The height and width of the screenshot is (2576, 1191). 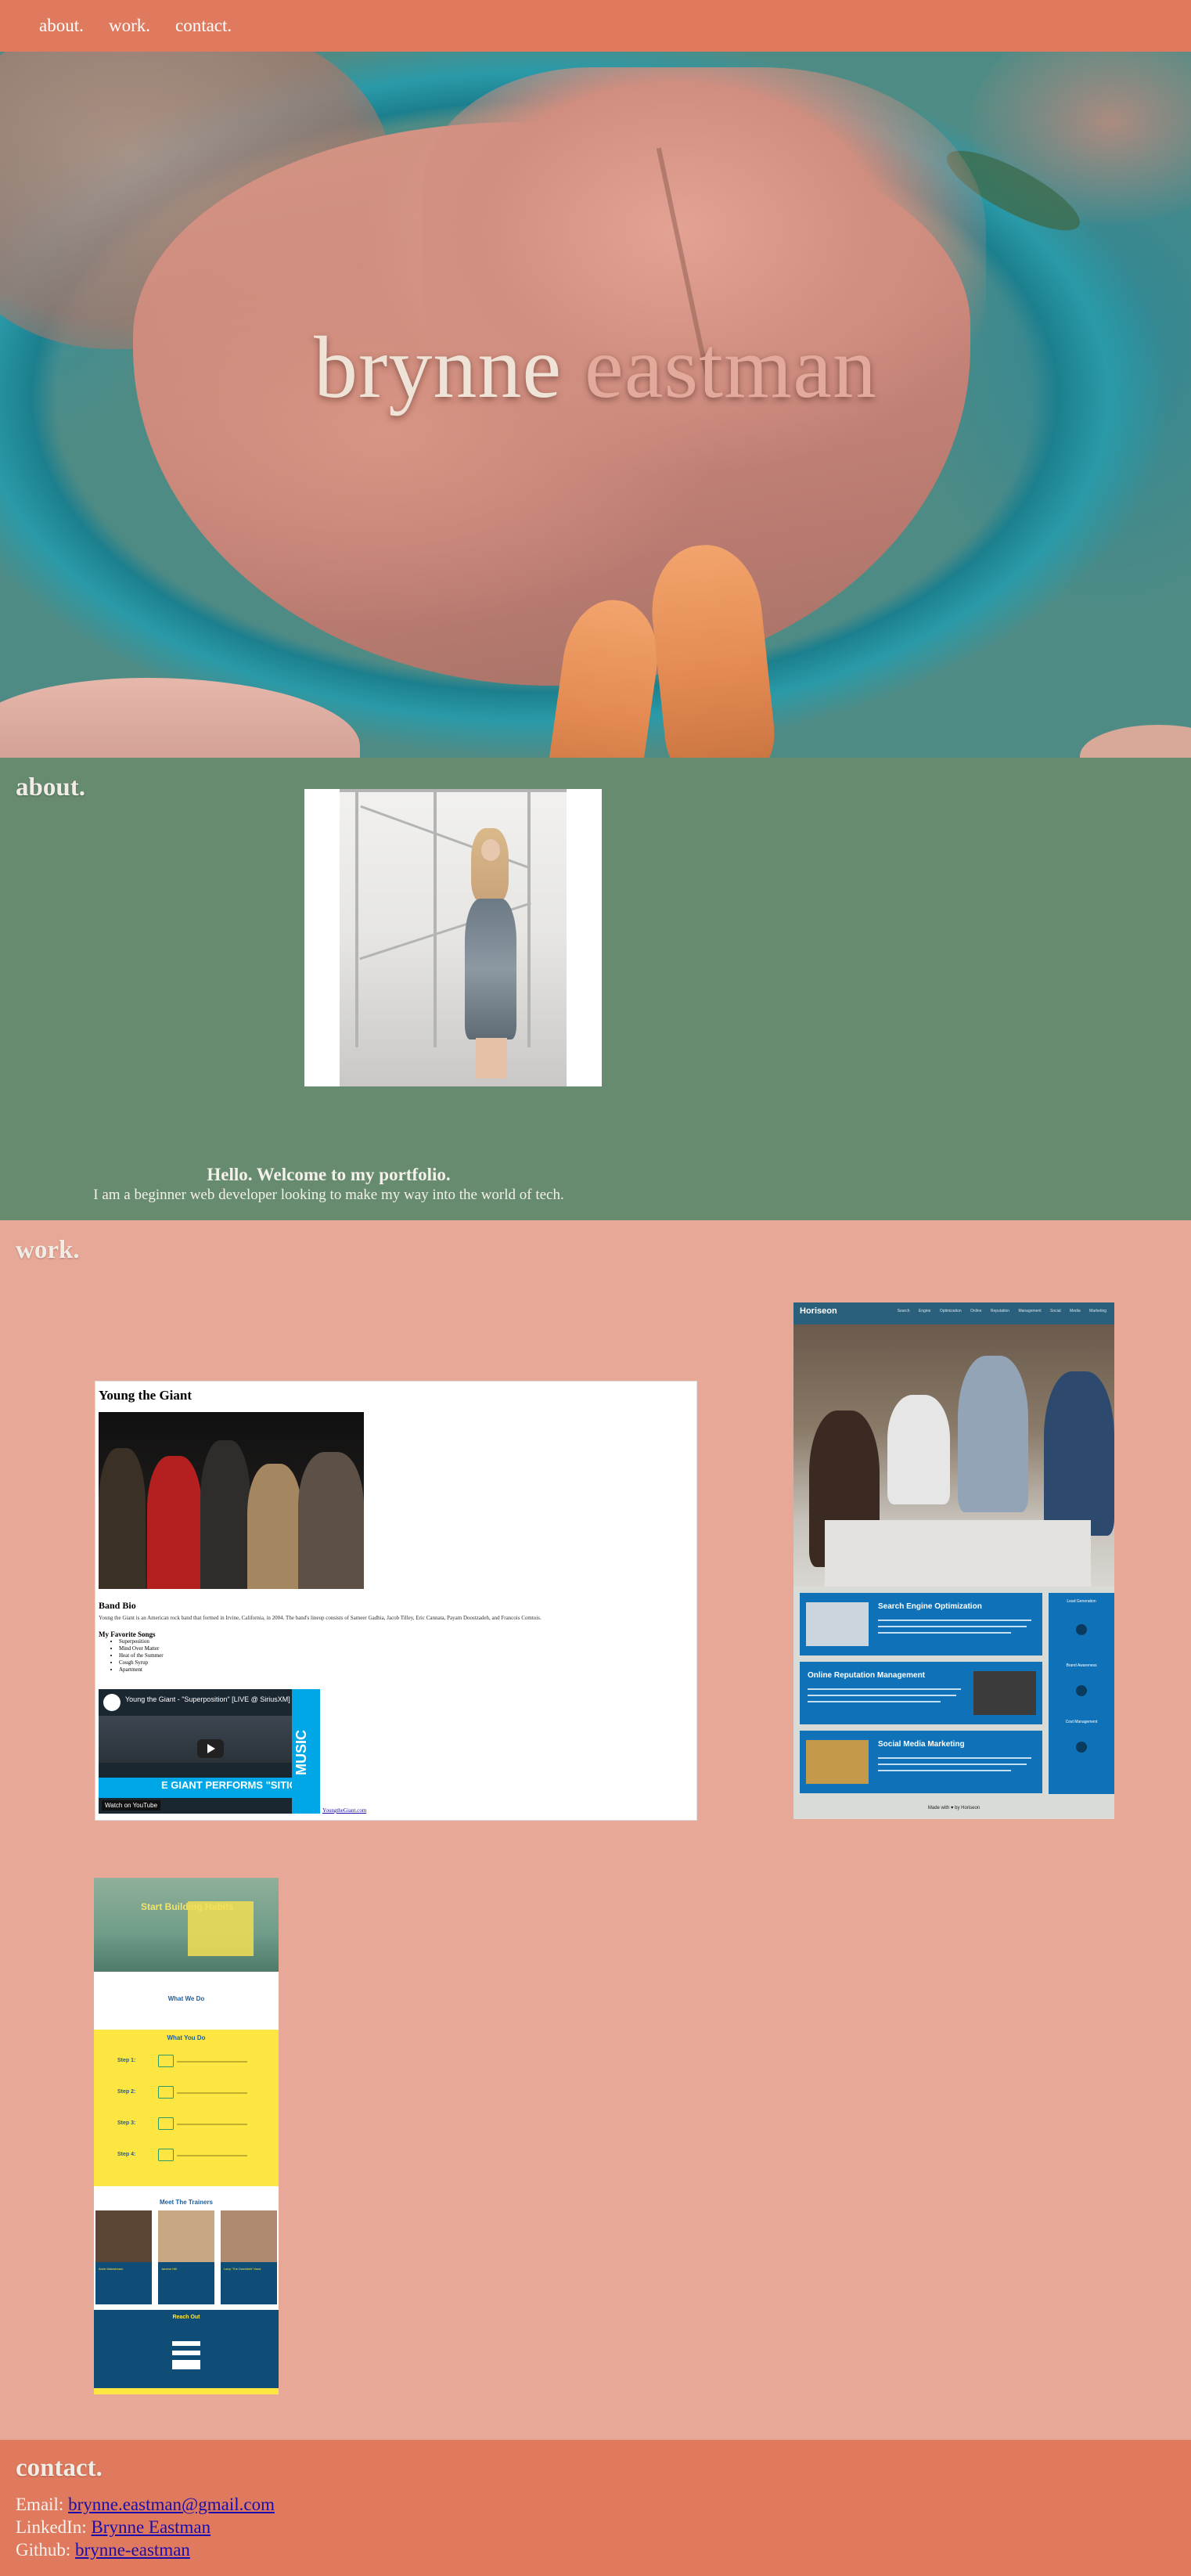 What do you see at coordinates (595, 26) in the screenshot?
I see `top-navbar: about. work. contact.` at bounding box center [595, 26].